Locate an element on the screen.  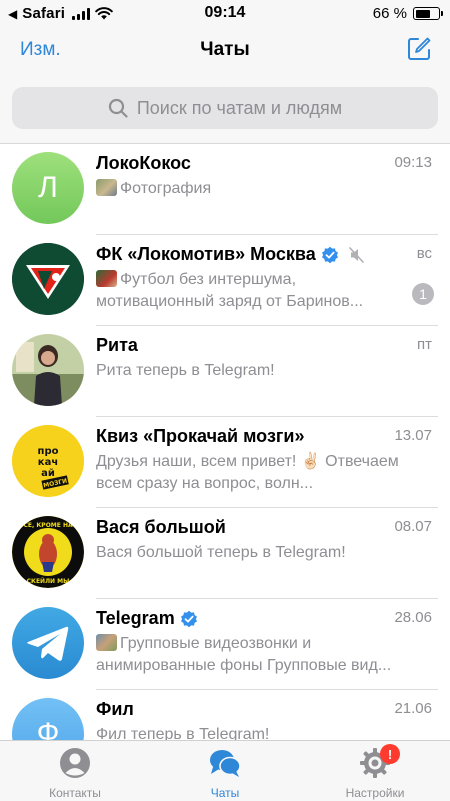
chat-preview-text: Вася большой теперь в Telegram! is located at coordinates (221, 552).